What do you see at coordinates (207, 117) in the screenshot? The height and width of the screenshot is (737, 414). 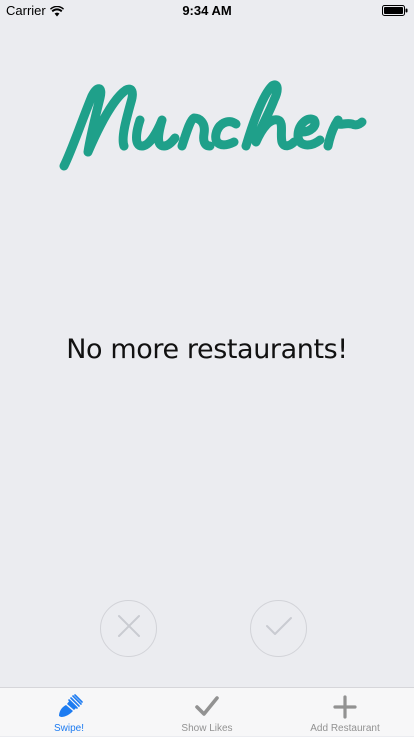 I see `app-logo` at bounding box center [207, 117].